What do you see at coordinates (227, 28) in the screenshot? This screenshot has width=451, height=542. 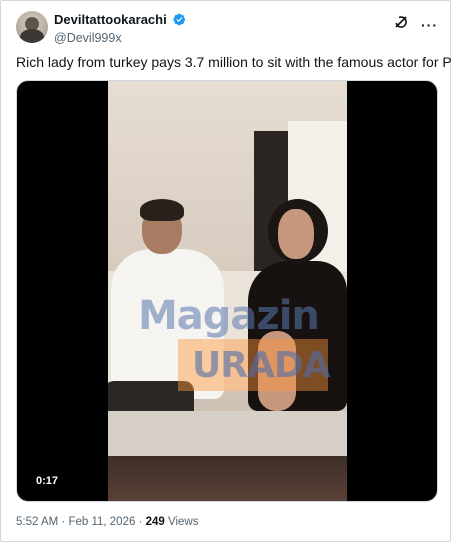 I see `tweet-header: Deviltattookarachi @Devil999x ···` at bounding box center [227, 28].